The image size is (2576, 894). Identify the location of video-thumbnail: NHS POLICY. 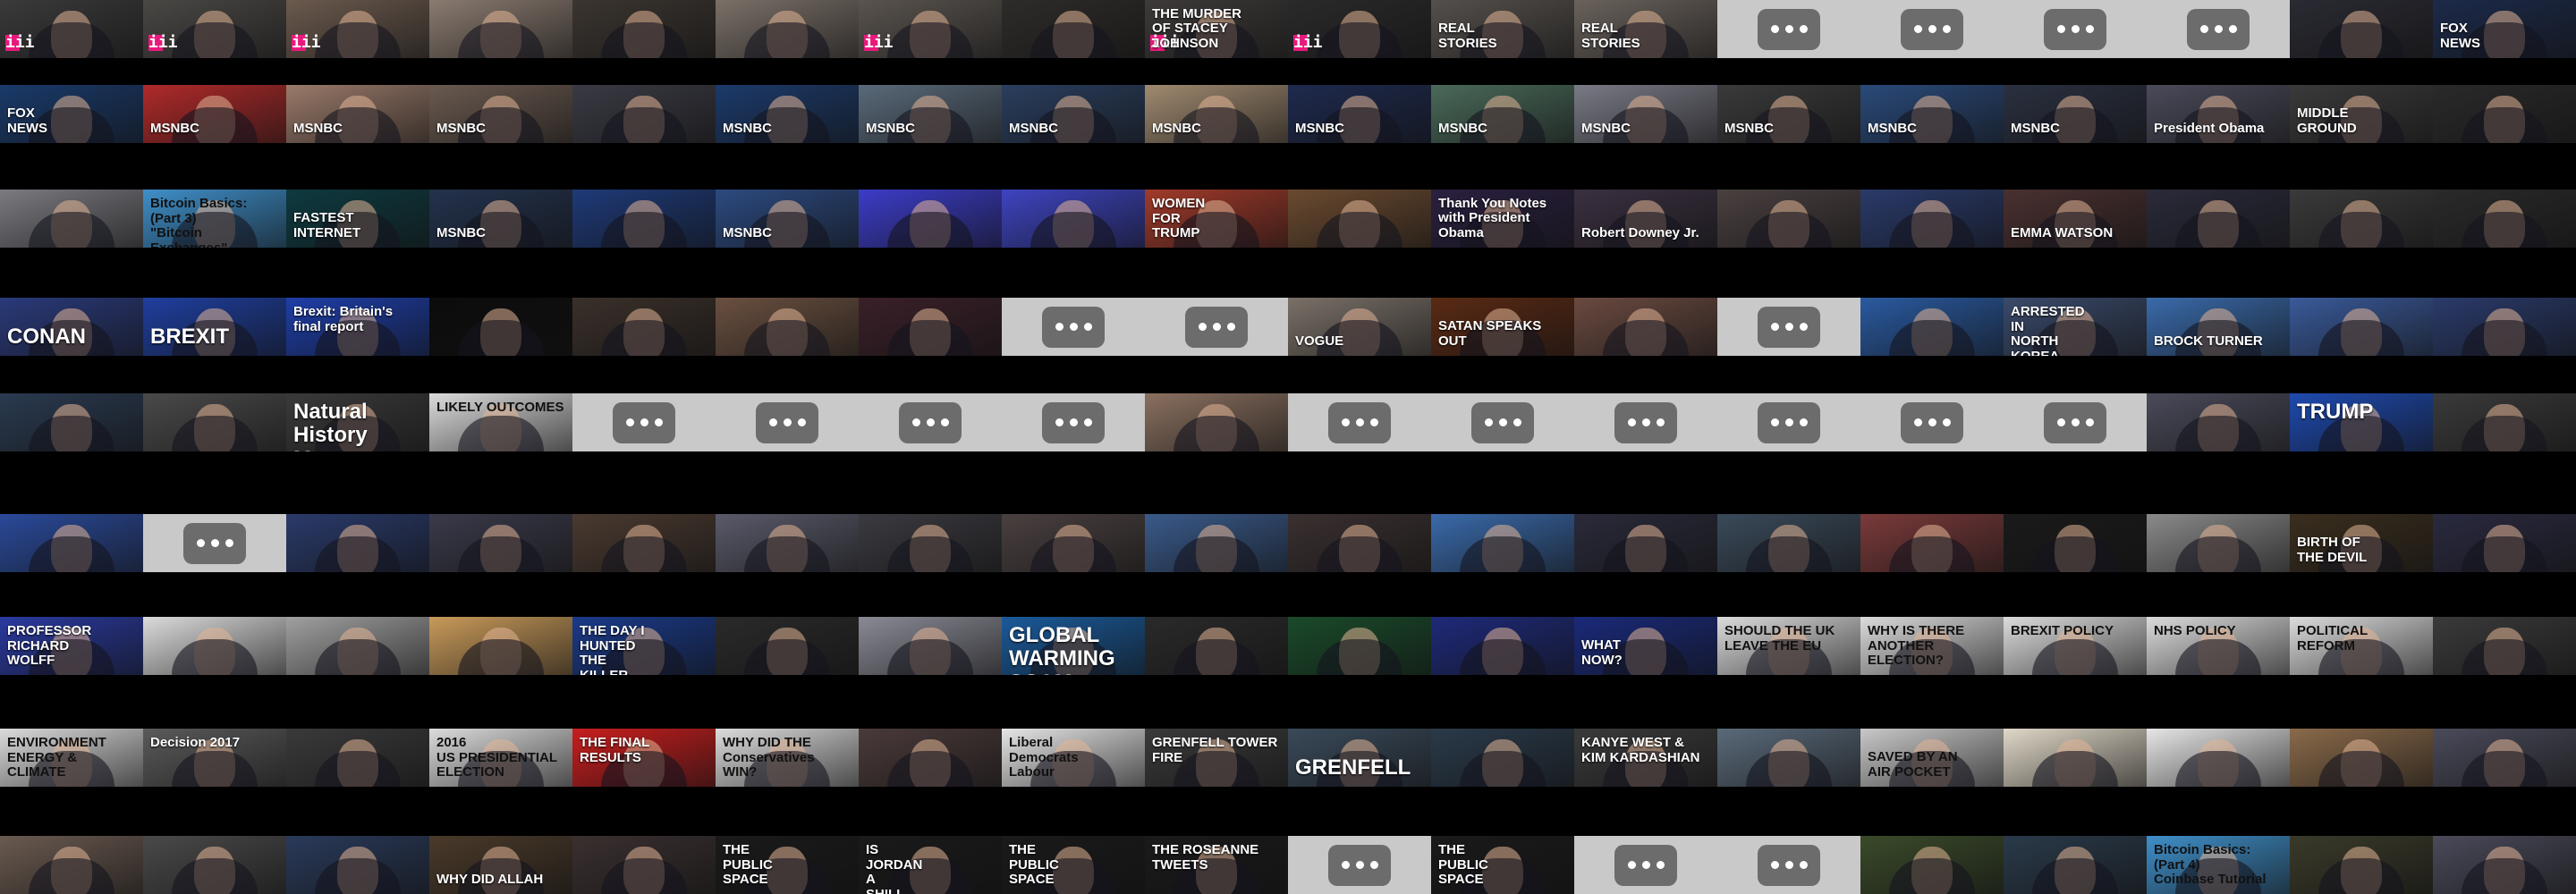
(2218, 646).